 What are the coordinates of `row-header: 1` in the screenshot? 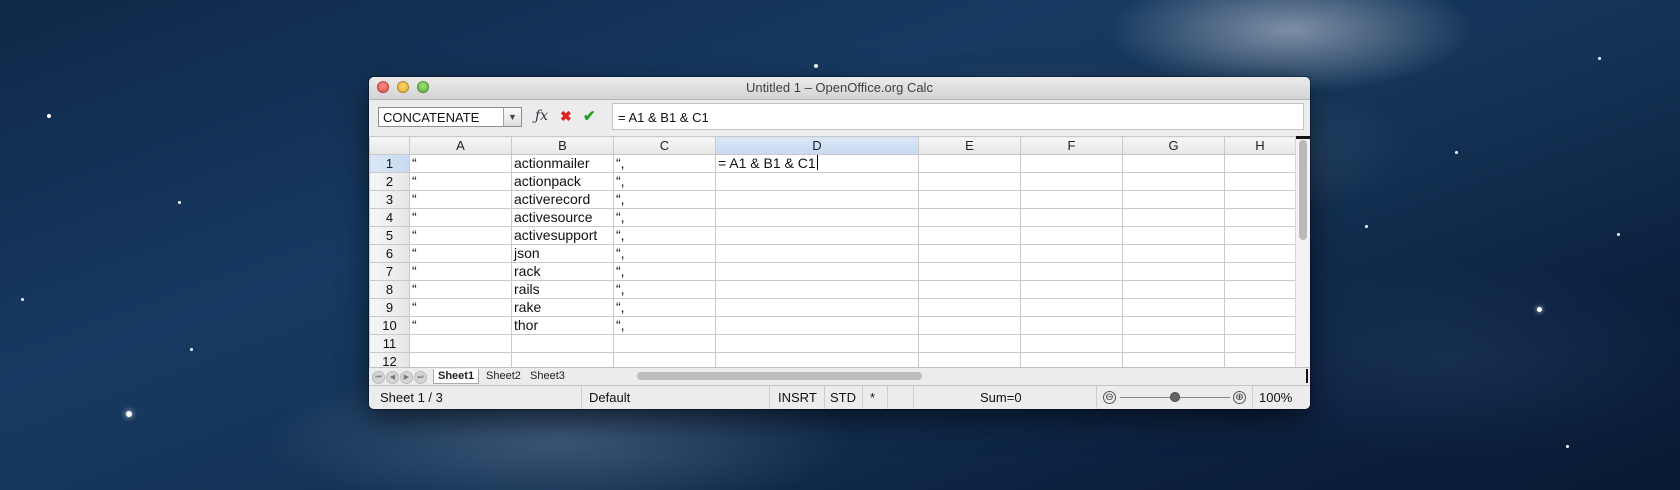 It's located at (389, 163).